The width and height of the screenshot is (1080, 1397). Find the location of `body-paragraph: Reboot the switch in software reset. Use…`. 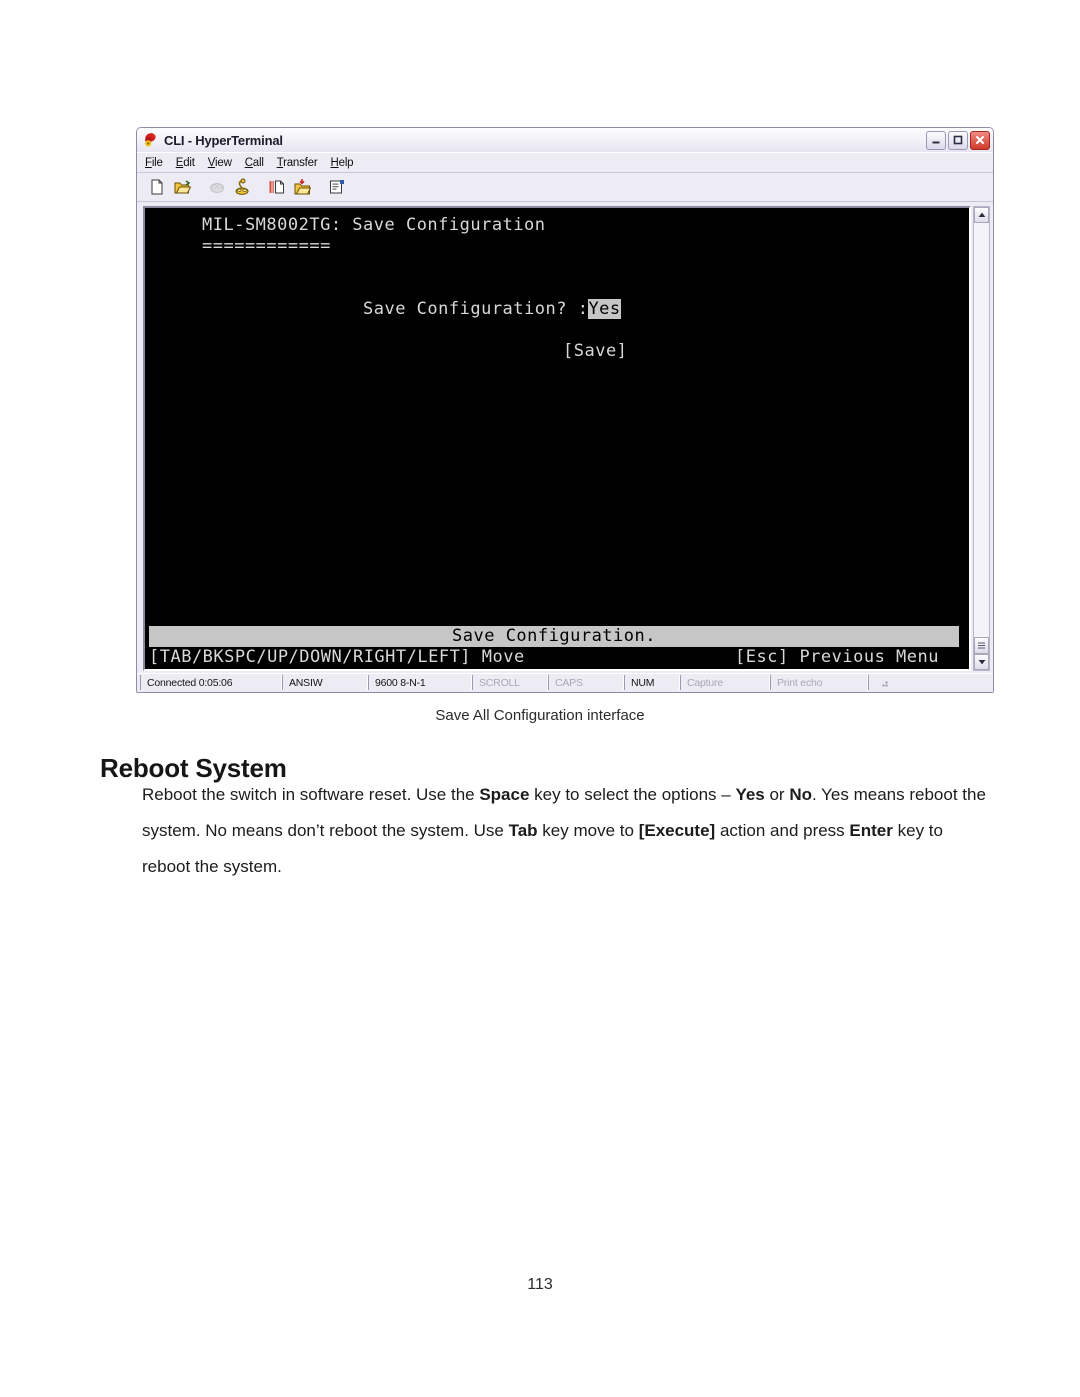

body-paragraph: Reboot the switch in software reset. Use… is located at coordinates (564, 831).